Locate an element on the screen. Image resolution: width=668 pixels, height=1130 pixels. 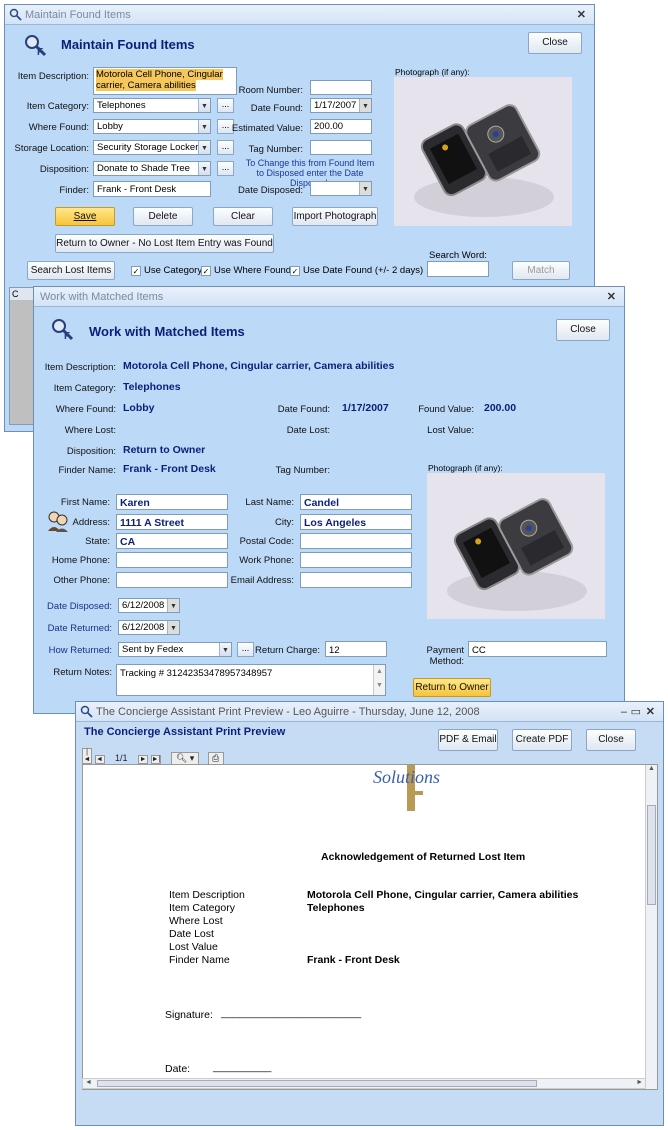
use-where-found-checkbox: ✓ Use Where Found is located at coordinates (246, 270).